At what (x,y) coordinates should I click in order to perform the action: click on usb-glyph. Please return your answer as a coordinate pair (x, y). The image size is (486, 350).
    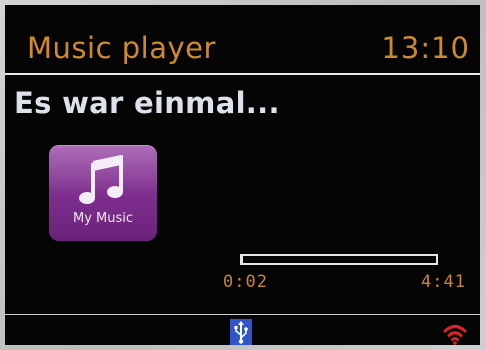
    Looking at the image, I should click on (241, 332).